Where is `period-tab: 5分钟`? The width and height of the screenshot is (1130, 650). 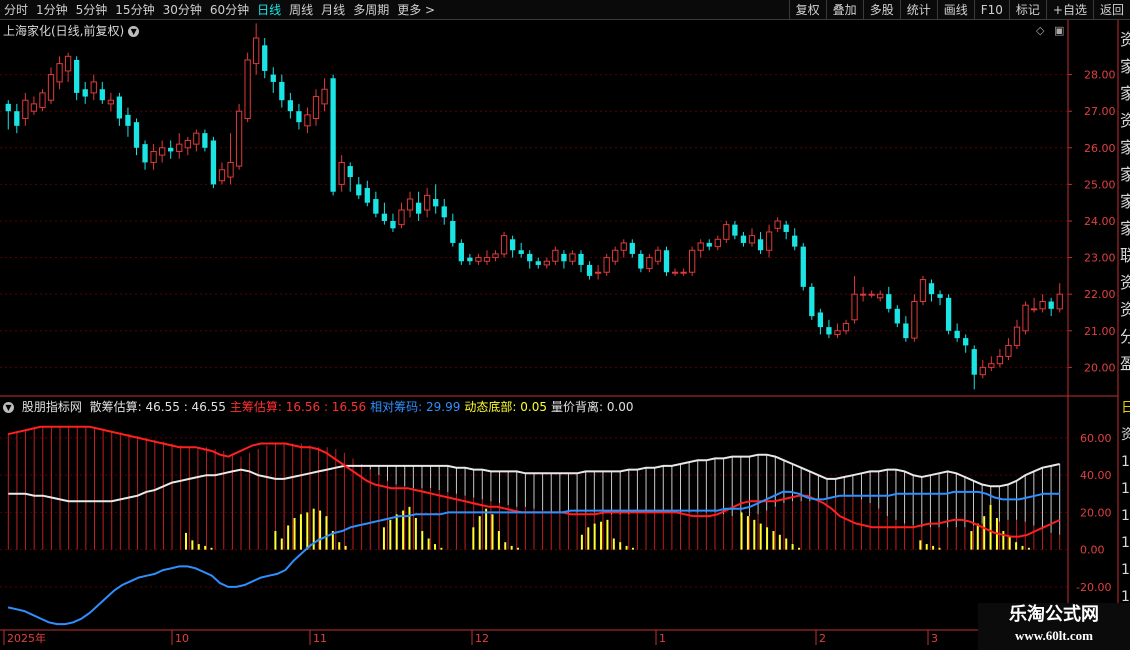 period-tab: 5分钟 is located at coordinates (92, 10).